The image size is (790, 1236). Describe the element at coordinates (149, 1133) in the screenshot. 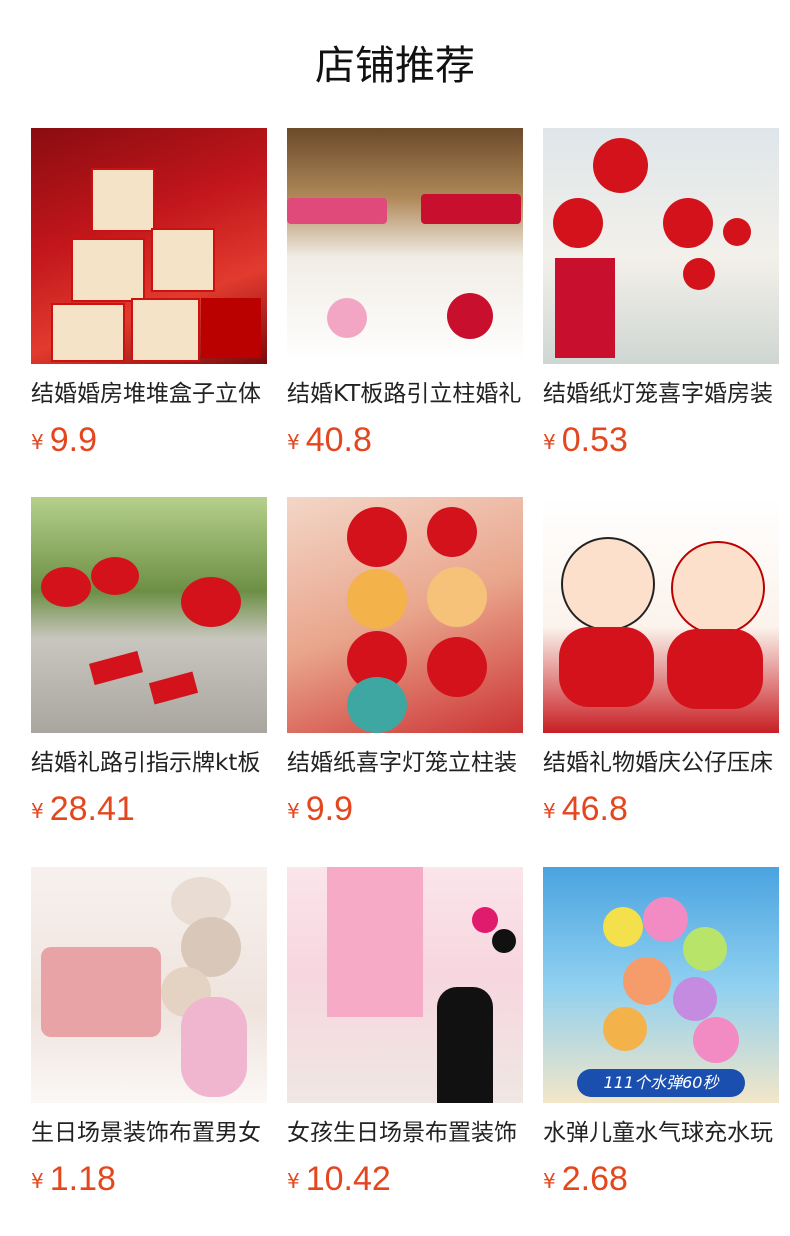

I see `product-name: 生日场景装饰布置男女` at that location.